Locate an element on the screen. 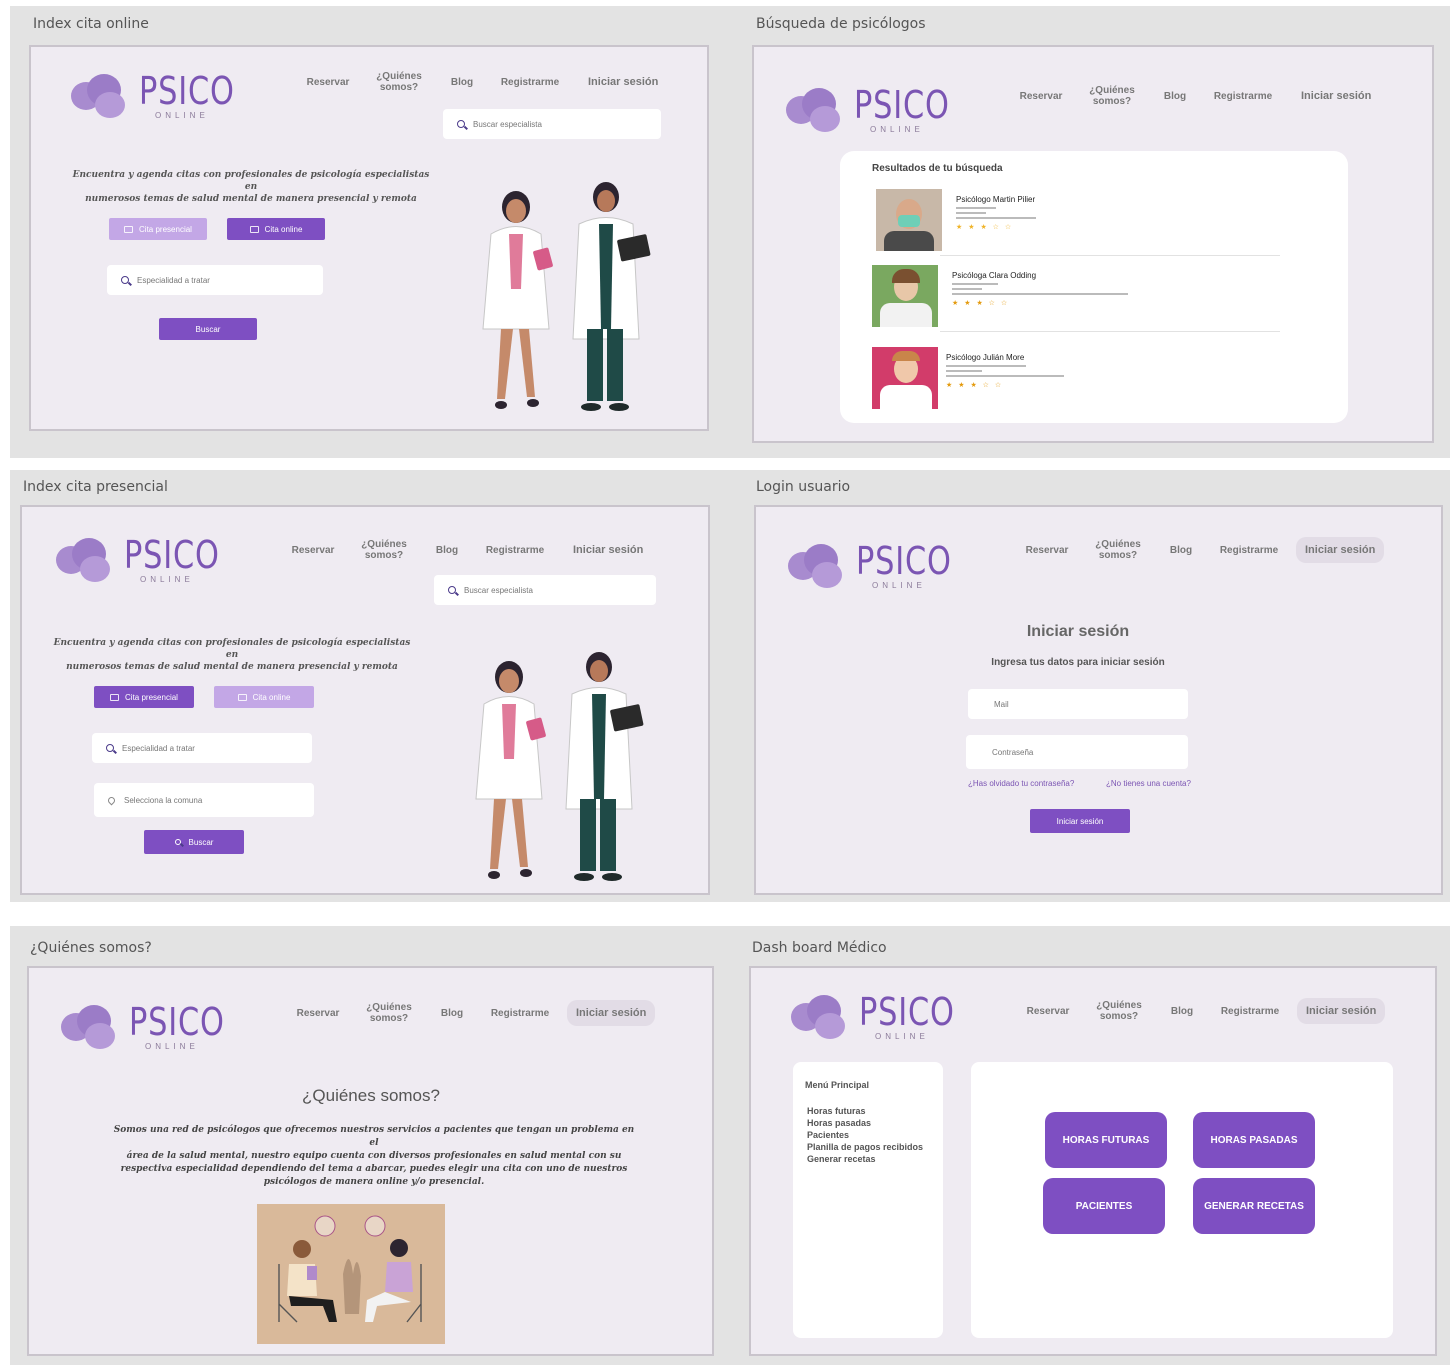 Image resolution: width=1454 pixels, height=1365 pixels. about-title: ¿Quiénes somos? is located at coordinates (371, 1095).